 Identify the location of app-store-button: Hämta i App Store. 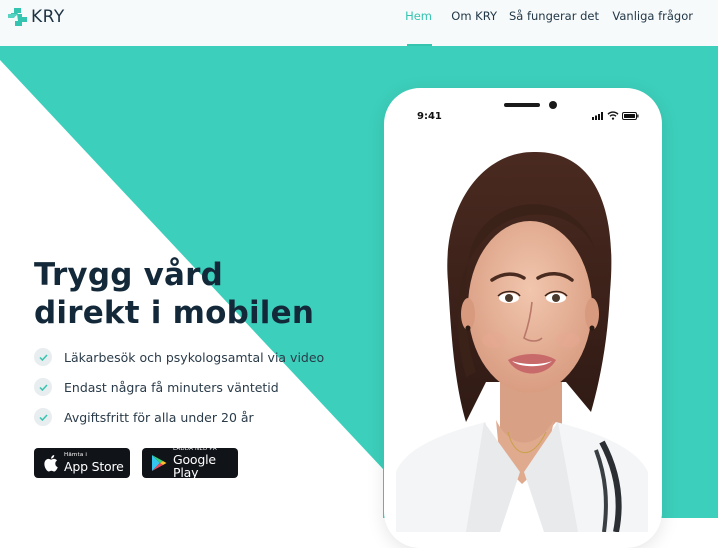
(82, 463).